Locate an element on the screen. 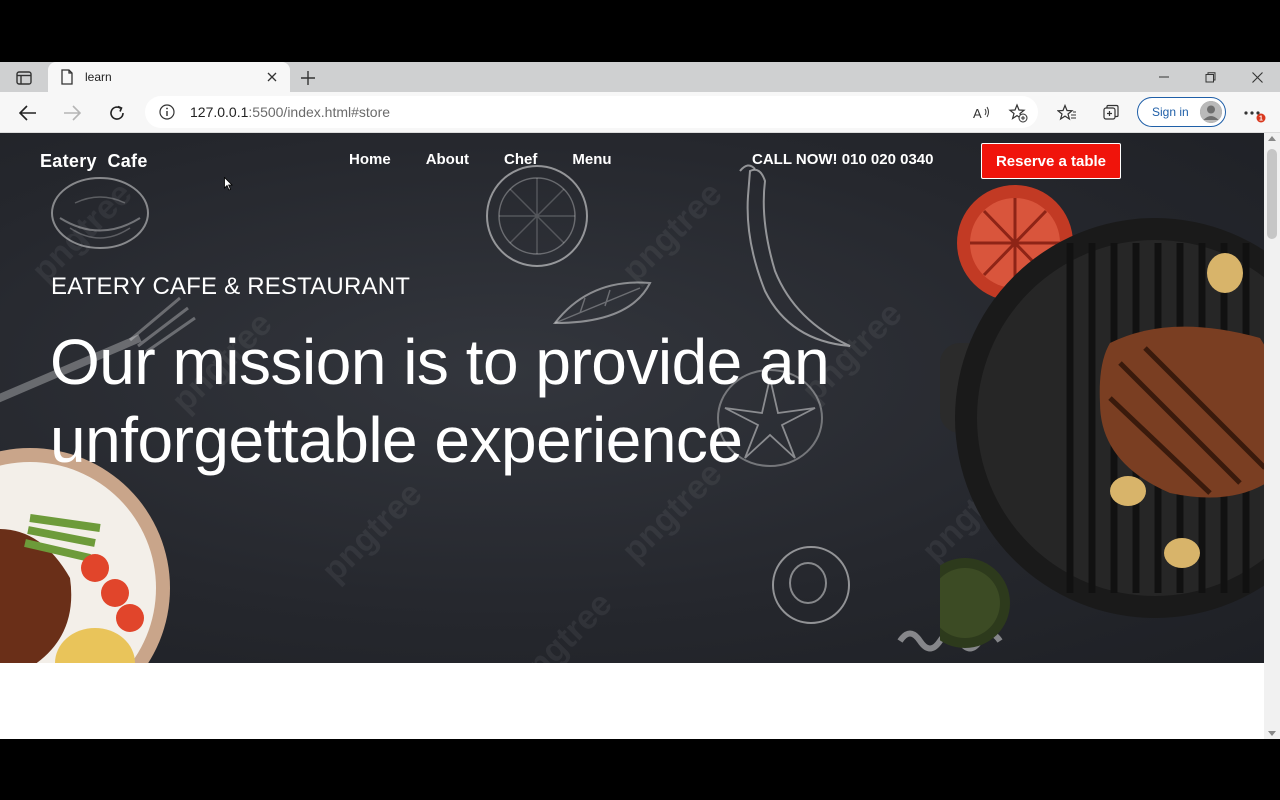  url-host: 127.0.0.1 is located at coordinates (219, 112).